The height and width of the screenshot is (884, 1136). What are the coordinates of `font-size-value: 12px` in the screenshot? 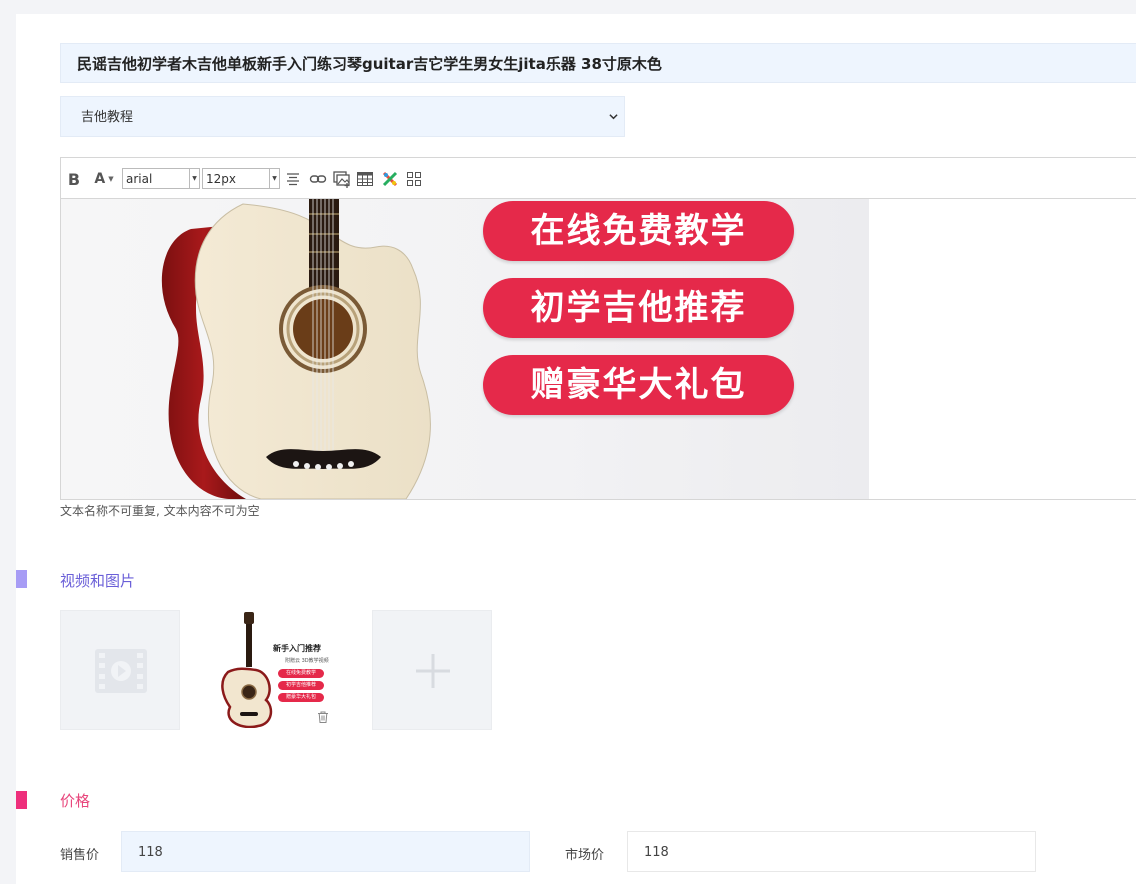 It's located at (221, 178).